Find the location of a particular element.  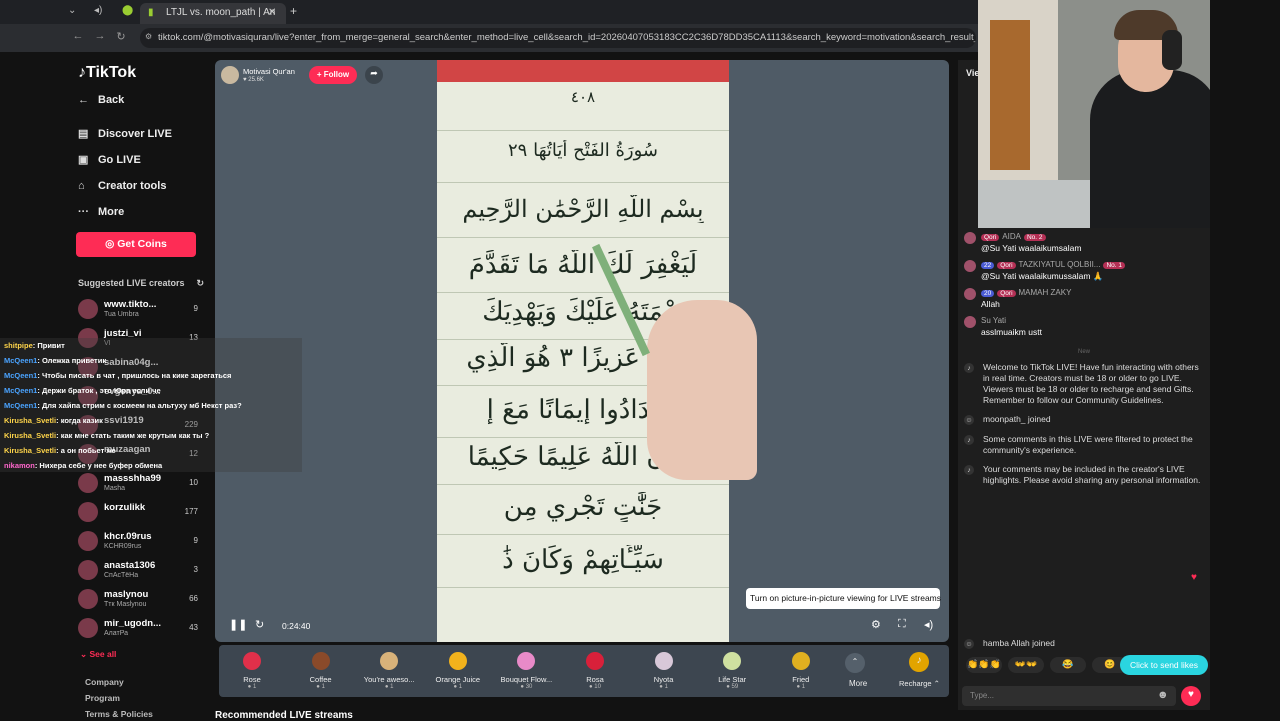

page-right-margin is located at coordinates (1245, 360).